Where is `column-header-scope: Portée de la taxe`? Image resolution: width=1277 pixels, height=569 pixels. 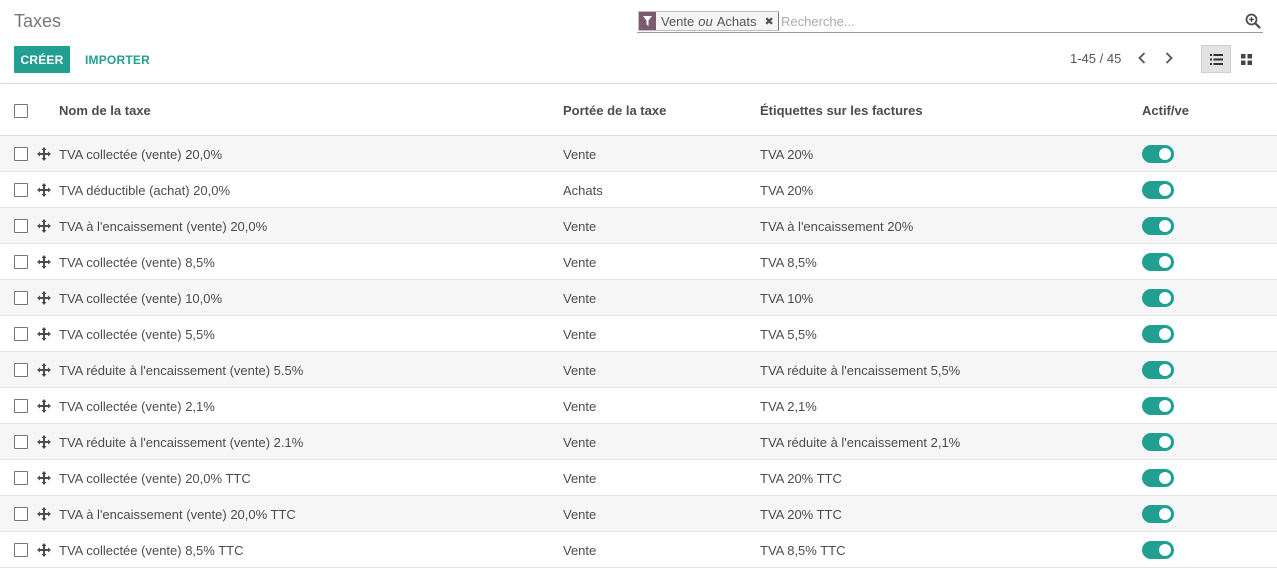
column-header-scope: Portée de la taxe is located at coordinates (614, 110).